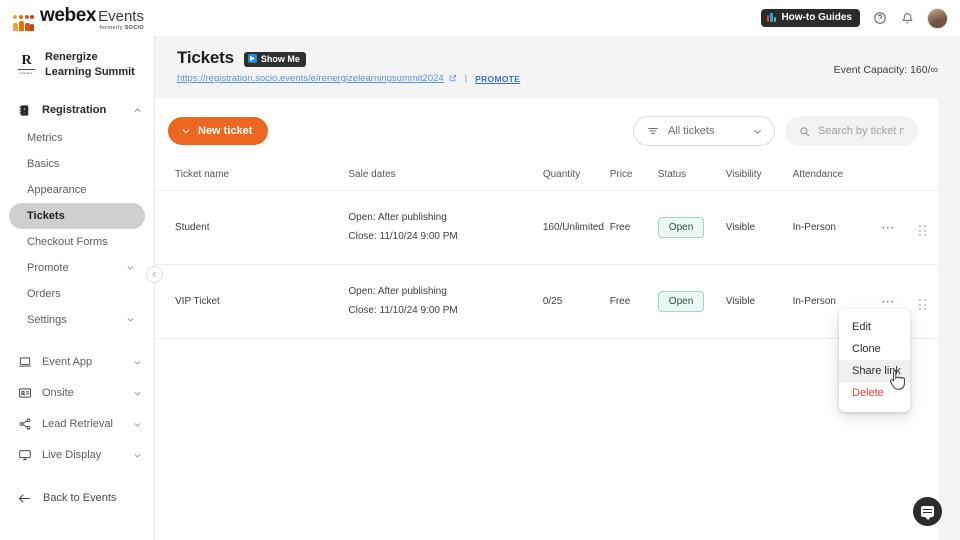 The image size is (960, 540). I want to click on monitor-icon, so click(24, 455).